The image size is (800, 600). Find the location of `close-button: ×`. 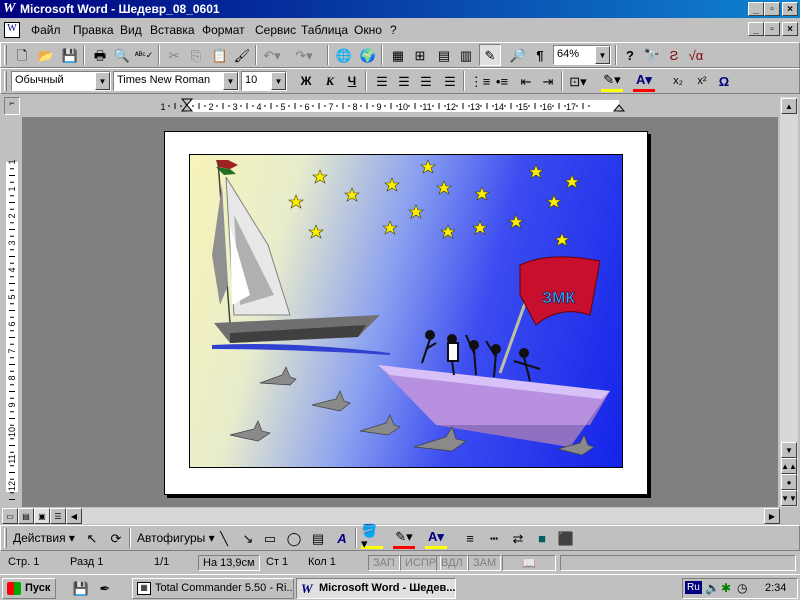

close-button: × is located at coordinates (790, 9).